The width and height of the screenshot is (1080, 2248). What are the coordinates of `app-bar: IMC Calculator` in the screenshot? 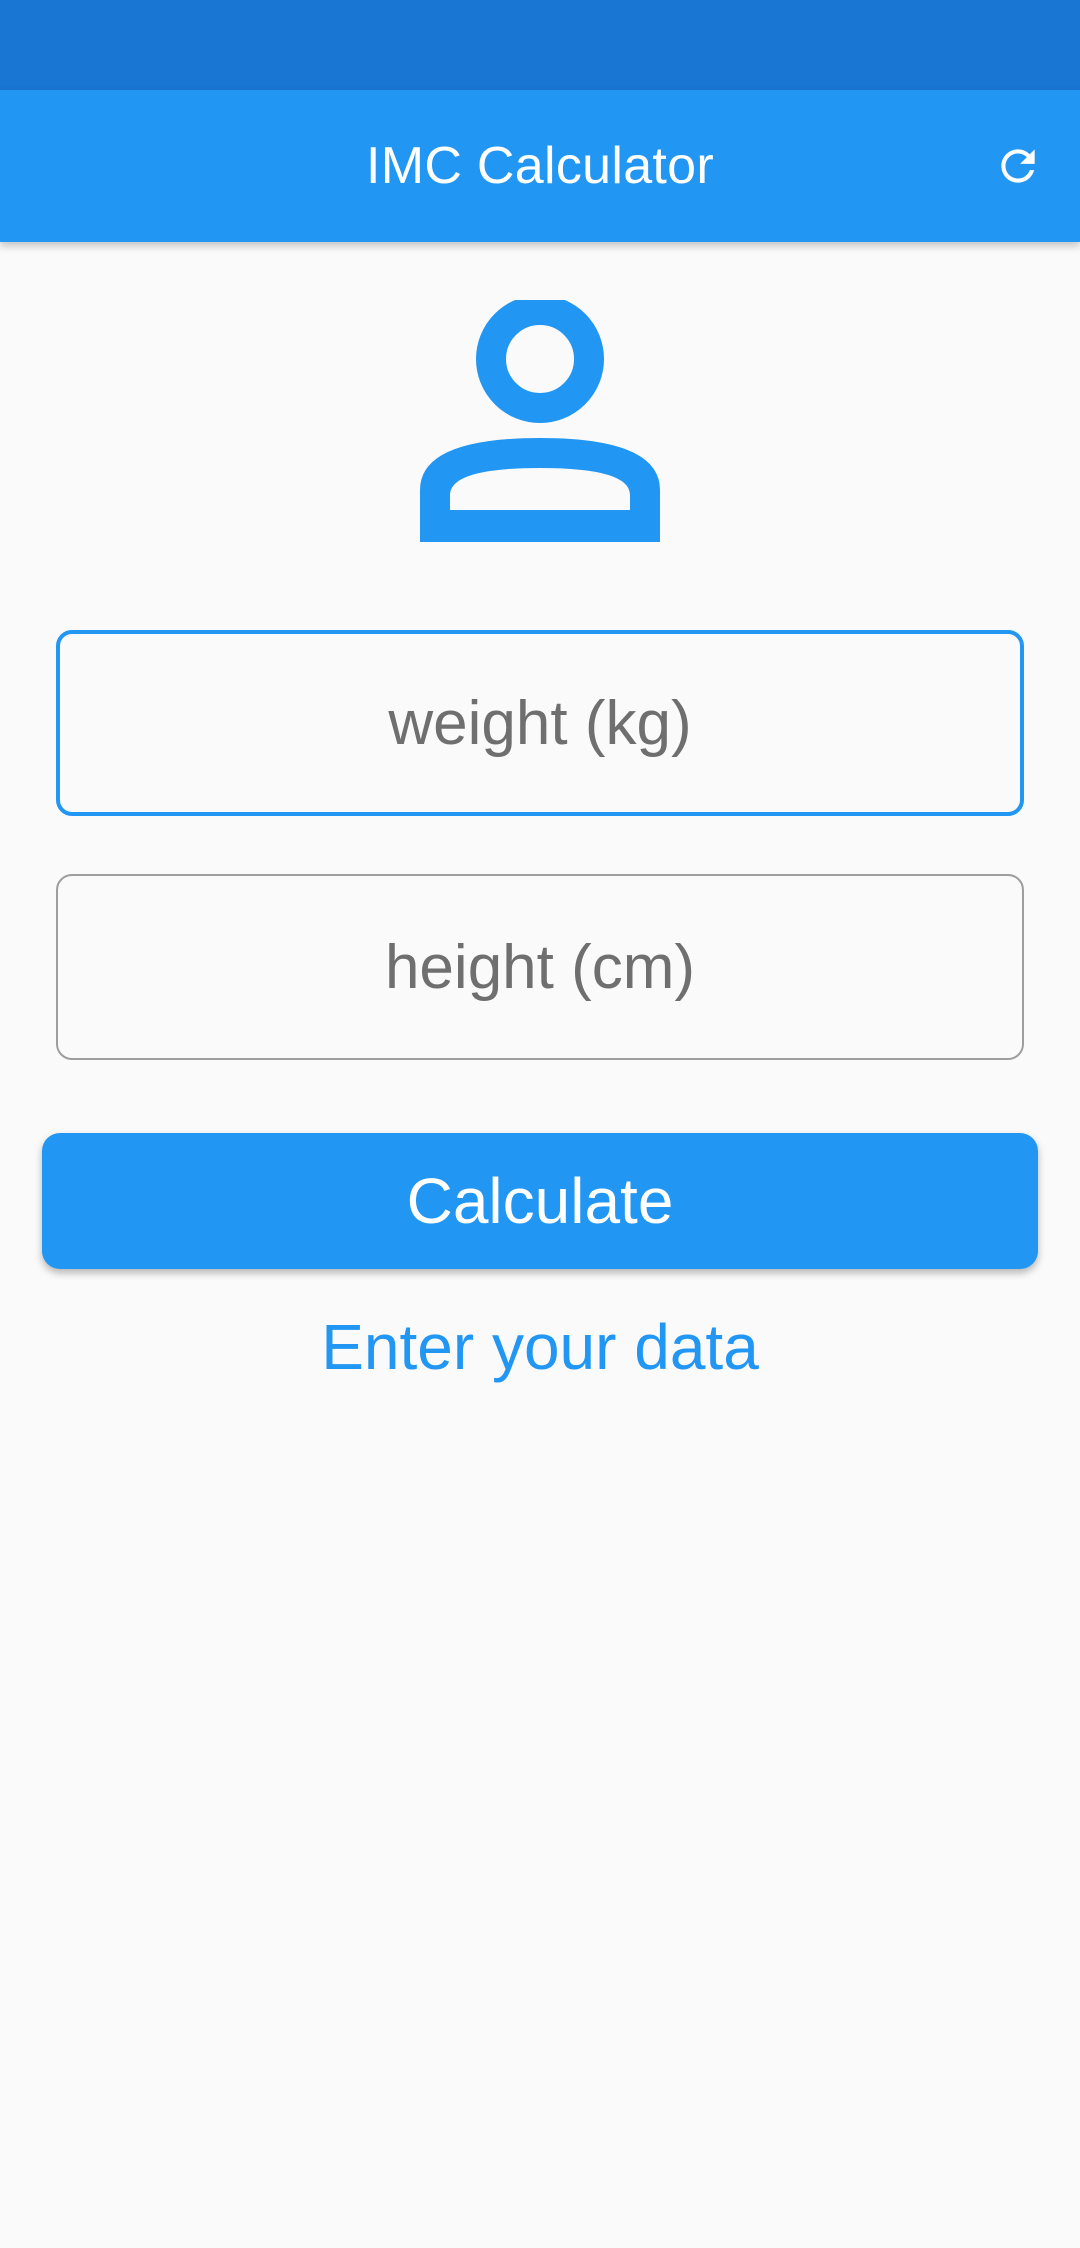 It's located at (540, 166).